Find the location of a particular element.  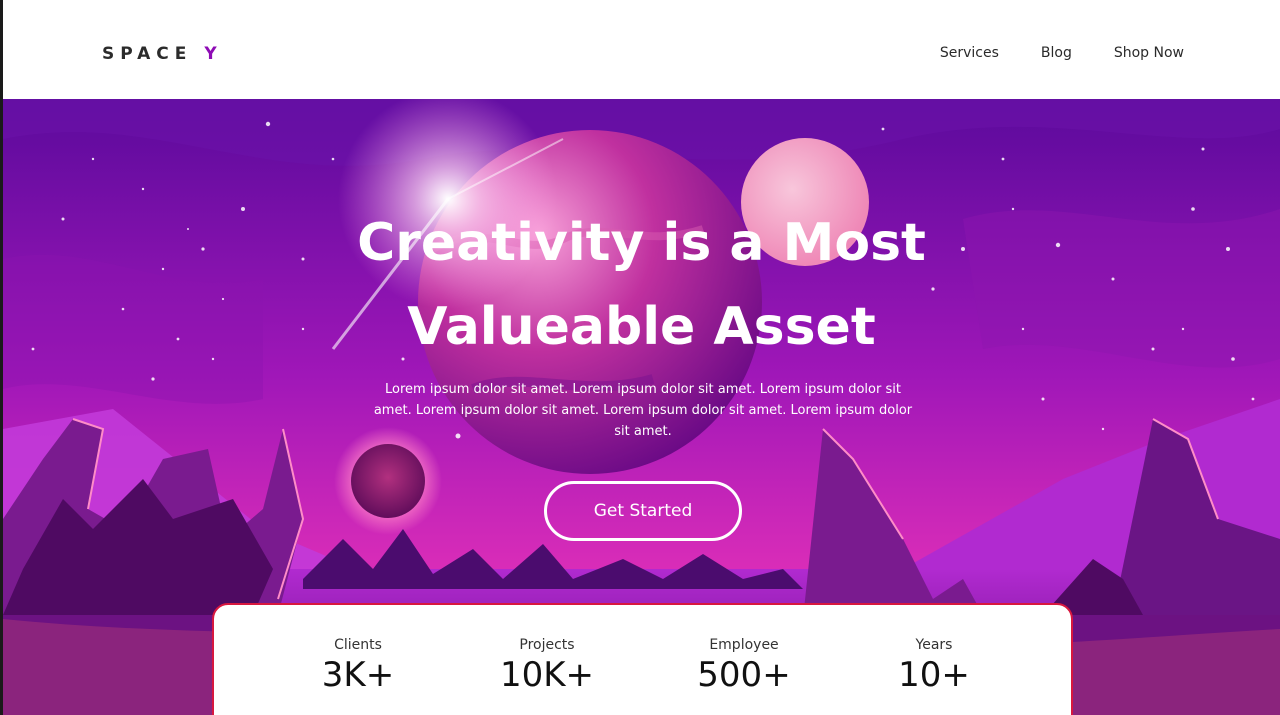

brand-name: SPACE is located at coordinates (147, 54).